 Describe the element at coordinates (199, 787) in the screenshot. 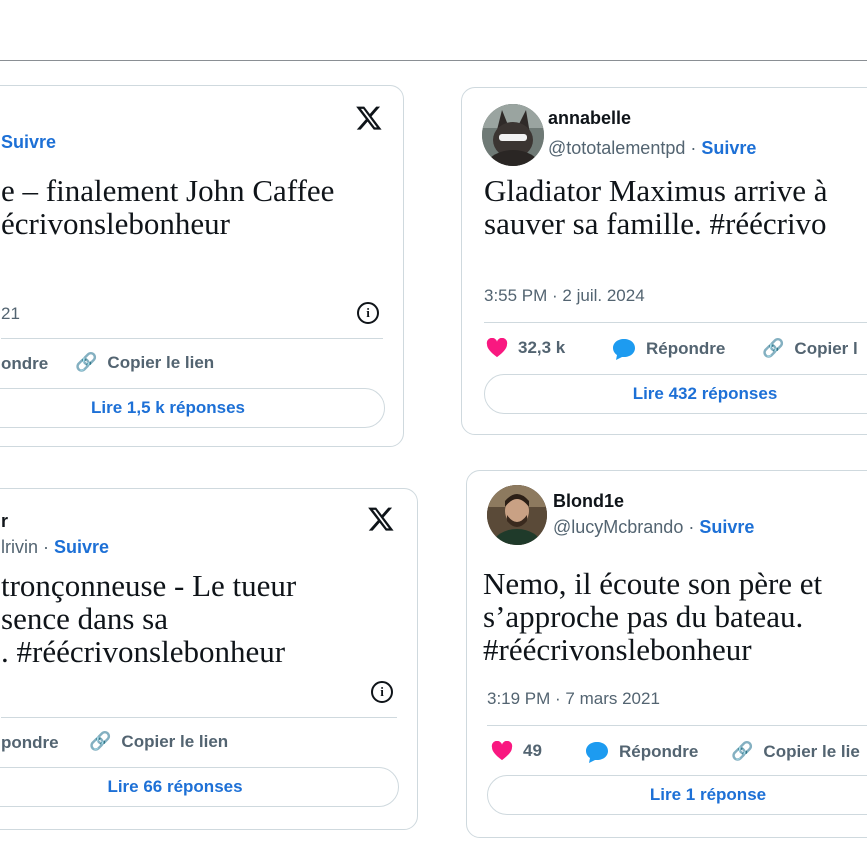

I see `read-replies-button: Lire 66 réponses` at that location.